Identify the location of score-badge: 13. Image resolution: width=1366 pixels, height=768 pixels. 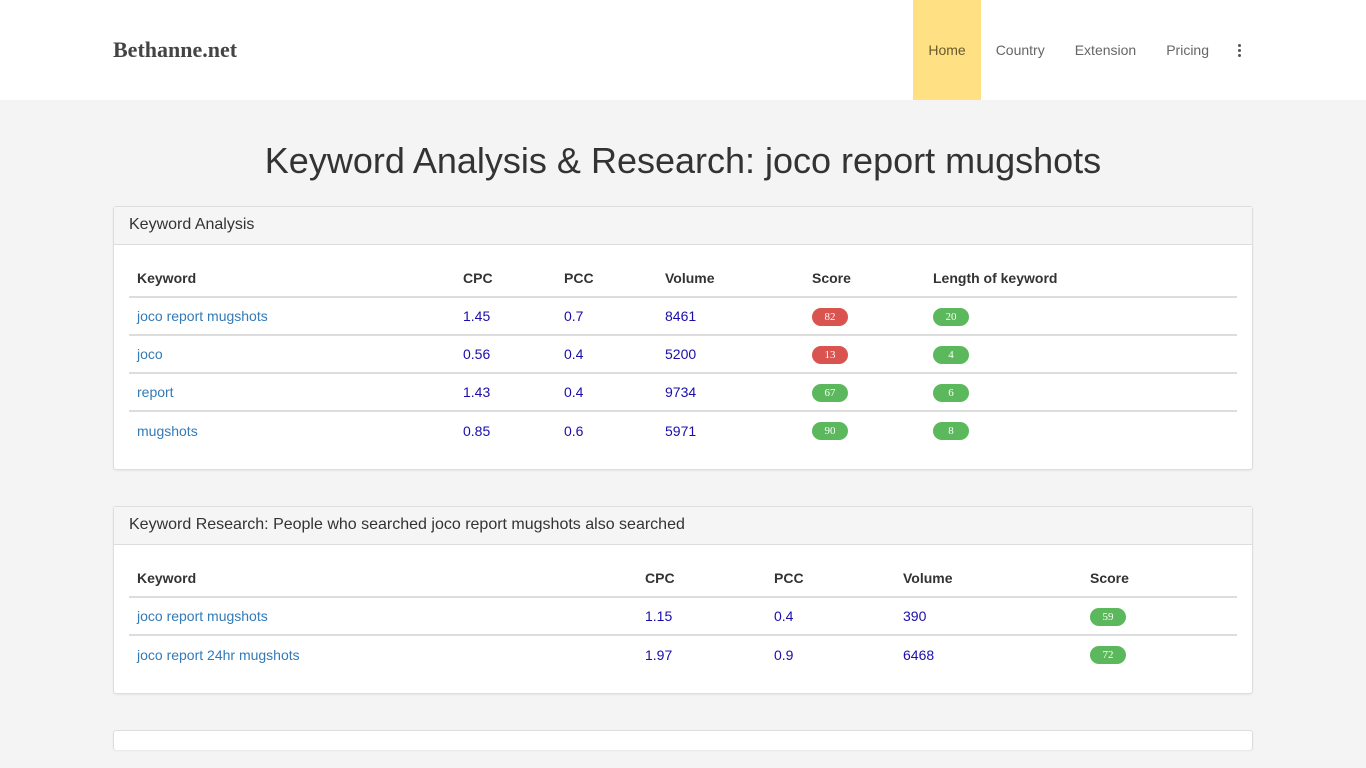
(830, 354).